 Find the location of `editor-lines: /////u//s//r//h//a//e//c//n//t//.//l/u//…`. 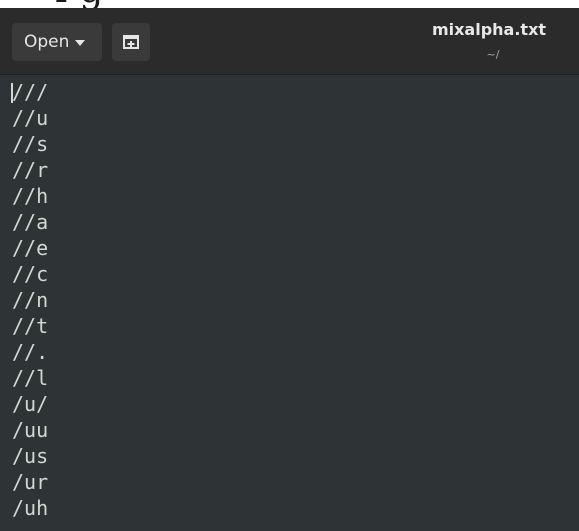

editor-lines: /////u//s//r//h//a//e//c//n//t//.//l/u//… is located at coordinates (30, 300).